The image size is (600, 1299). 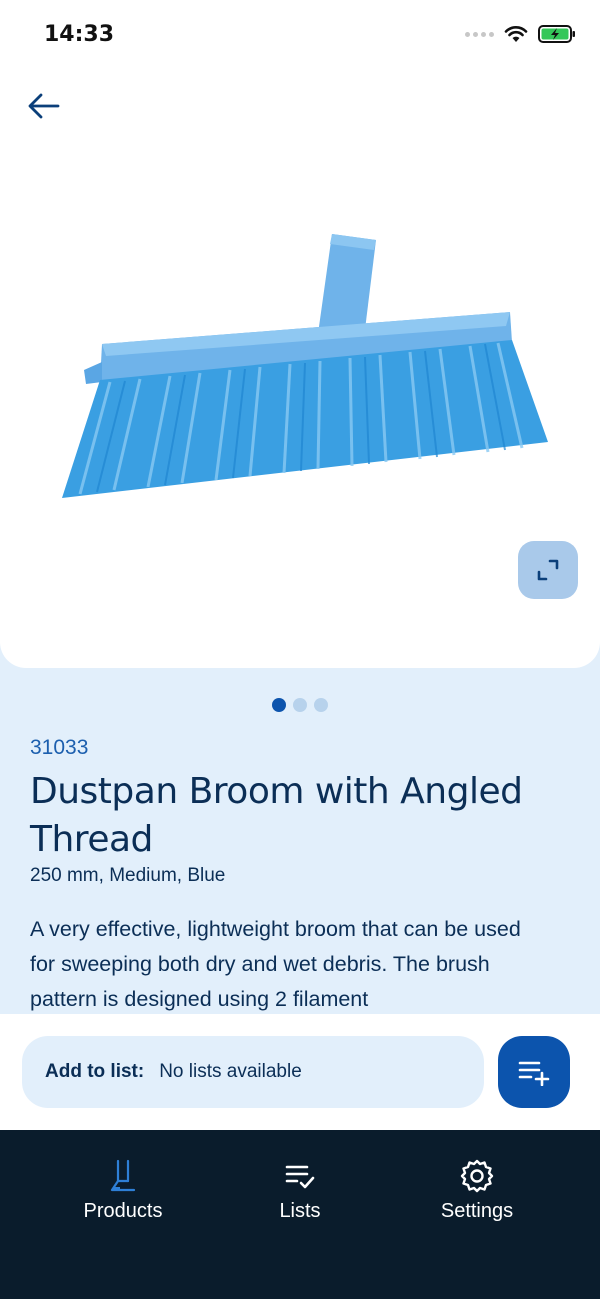 I want to click on status-icons, so click(x=520, y=34).